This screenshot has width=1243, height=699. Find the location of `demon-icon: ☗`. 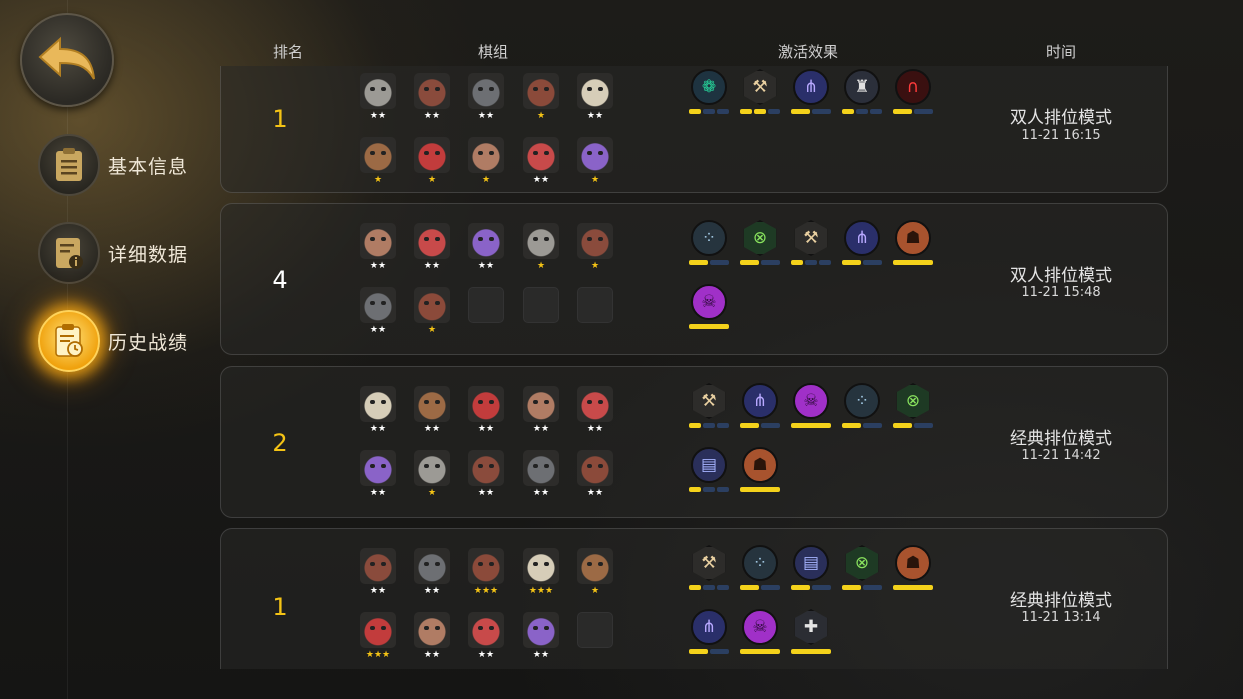

demon-icon: ☗ is located at coordinates (913, 238).